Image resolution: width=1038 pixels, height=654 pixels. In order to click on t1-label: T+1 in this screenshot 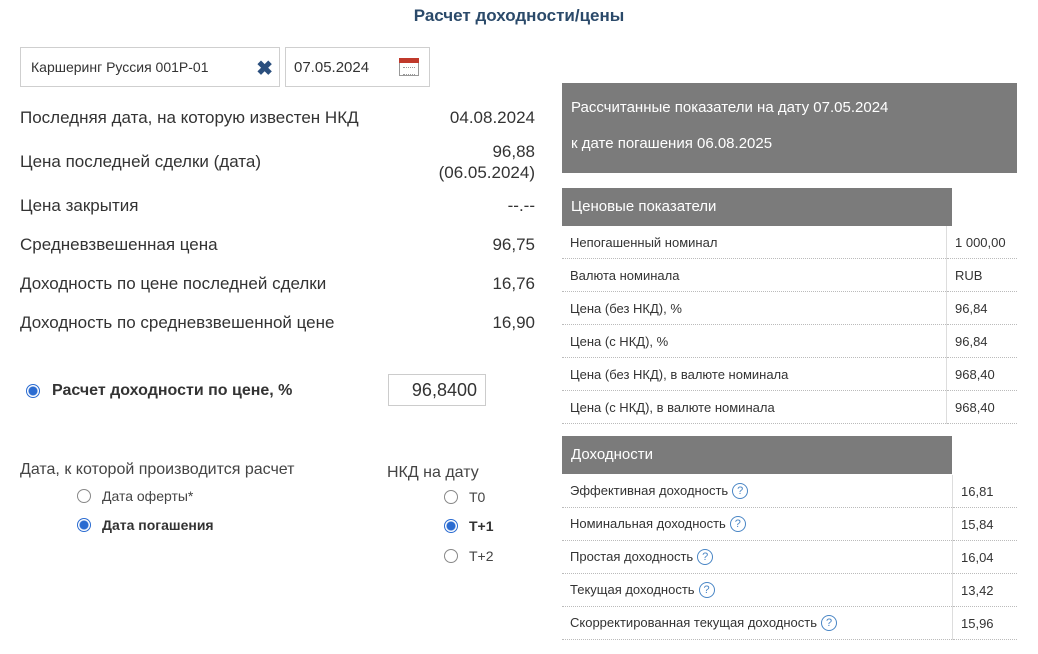, I will do `click(481, 526)`.